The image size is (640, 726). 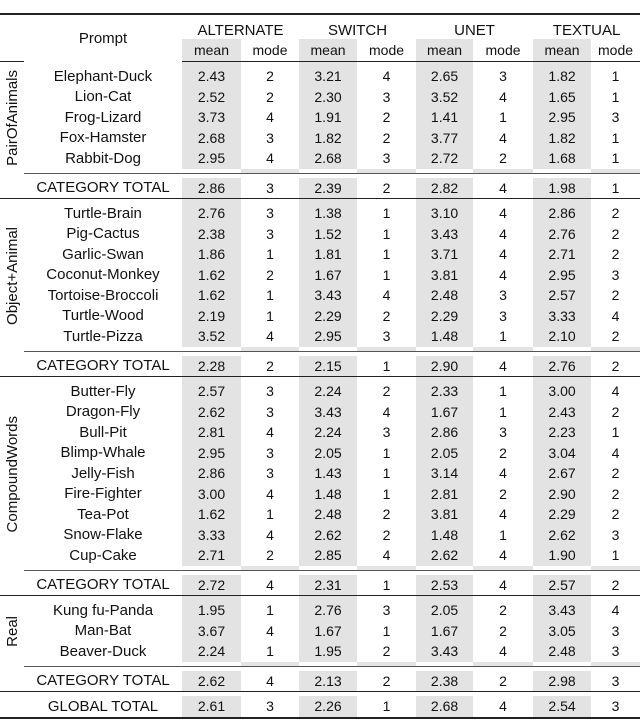 I want to click on mean-value: 1.95, so click(x=328, y=651).